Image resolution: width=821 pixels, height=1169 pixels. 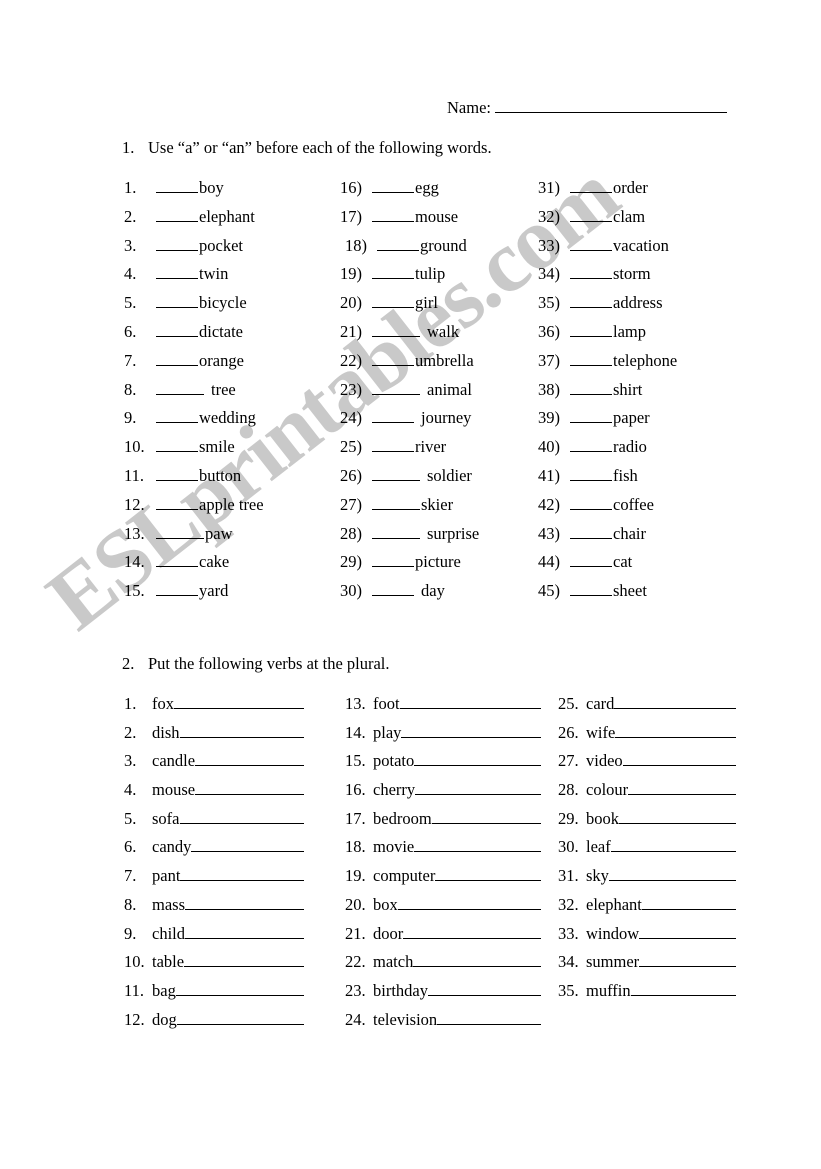 What do you see at coordinates (134, 990) in the screenshot?
I see `item-number: 11.` at bounding box center [134, 990].